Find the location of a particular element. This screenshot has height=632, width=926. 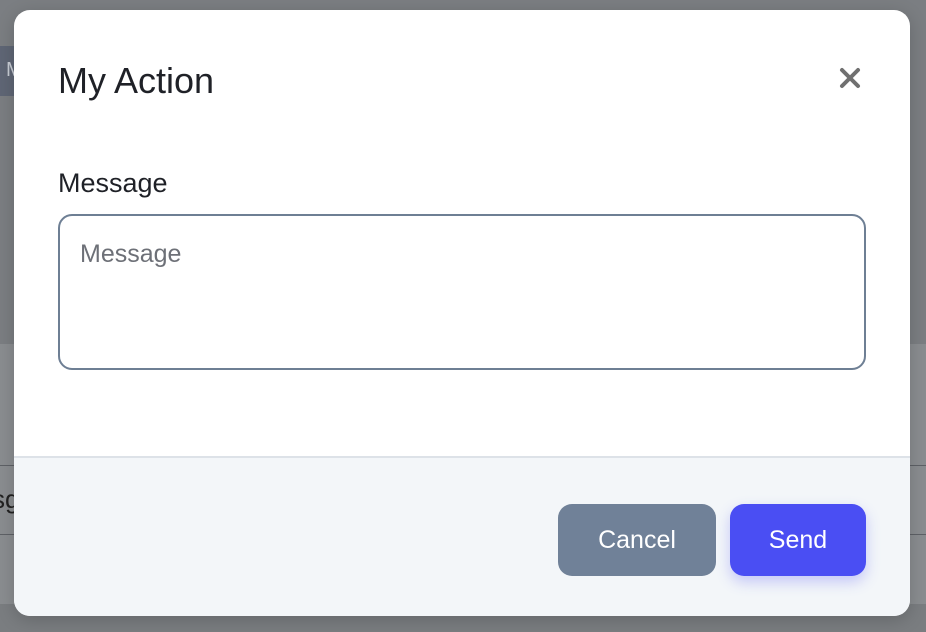

message-label: Message is located at coordinates (113, 183).